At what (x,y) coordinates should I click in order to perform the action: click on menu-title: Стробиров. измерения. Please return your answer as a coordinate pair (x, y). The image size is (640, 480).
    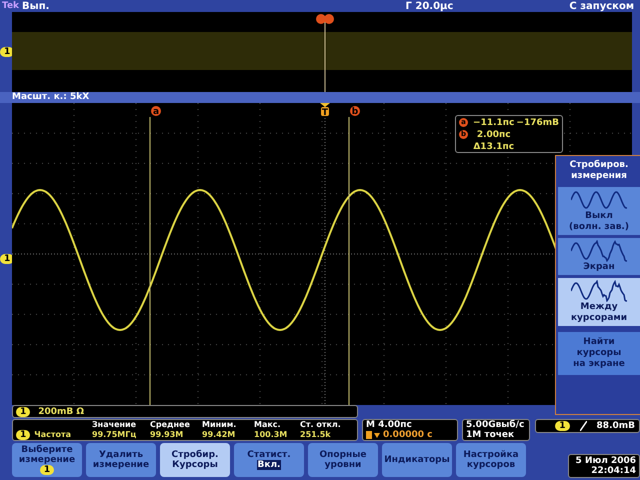
    Looking at the image, I should click on (599, 170).